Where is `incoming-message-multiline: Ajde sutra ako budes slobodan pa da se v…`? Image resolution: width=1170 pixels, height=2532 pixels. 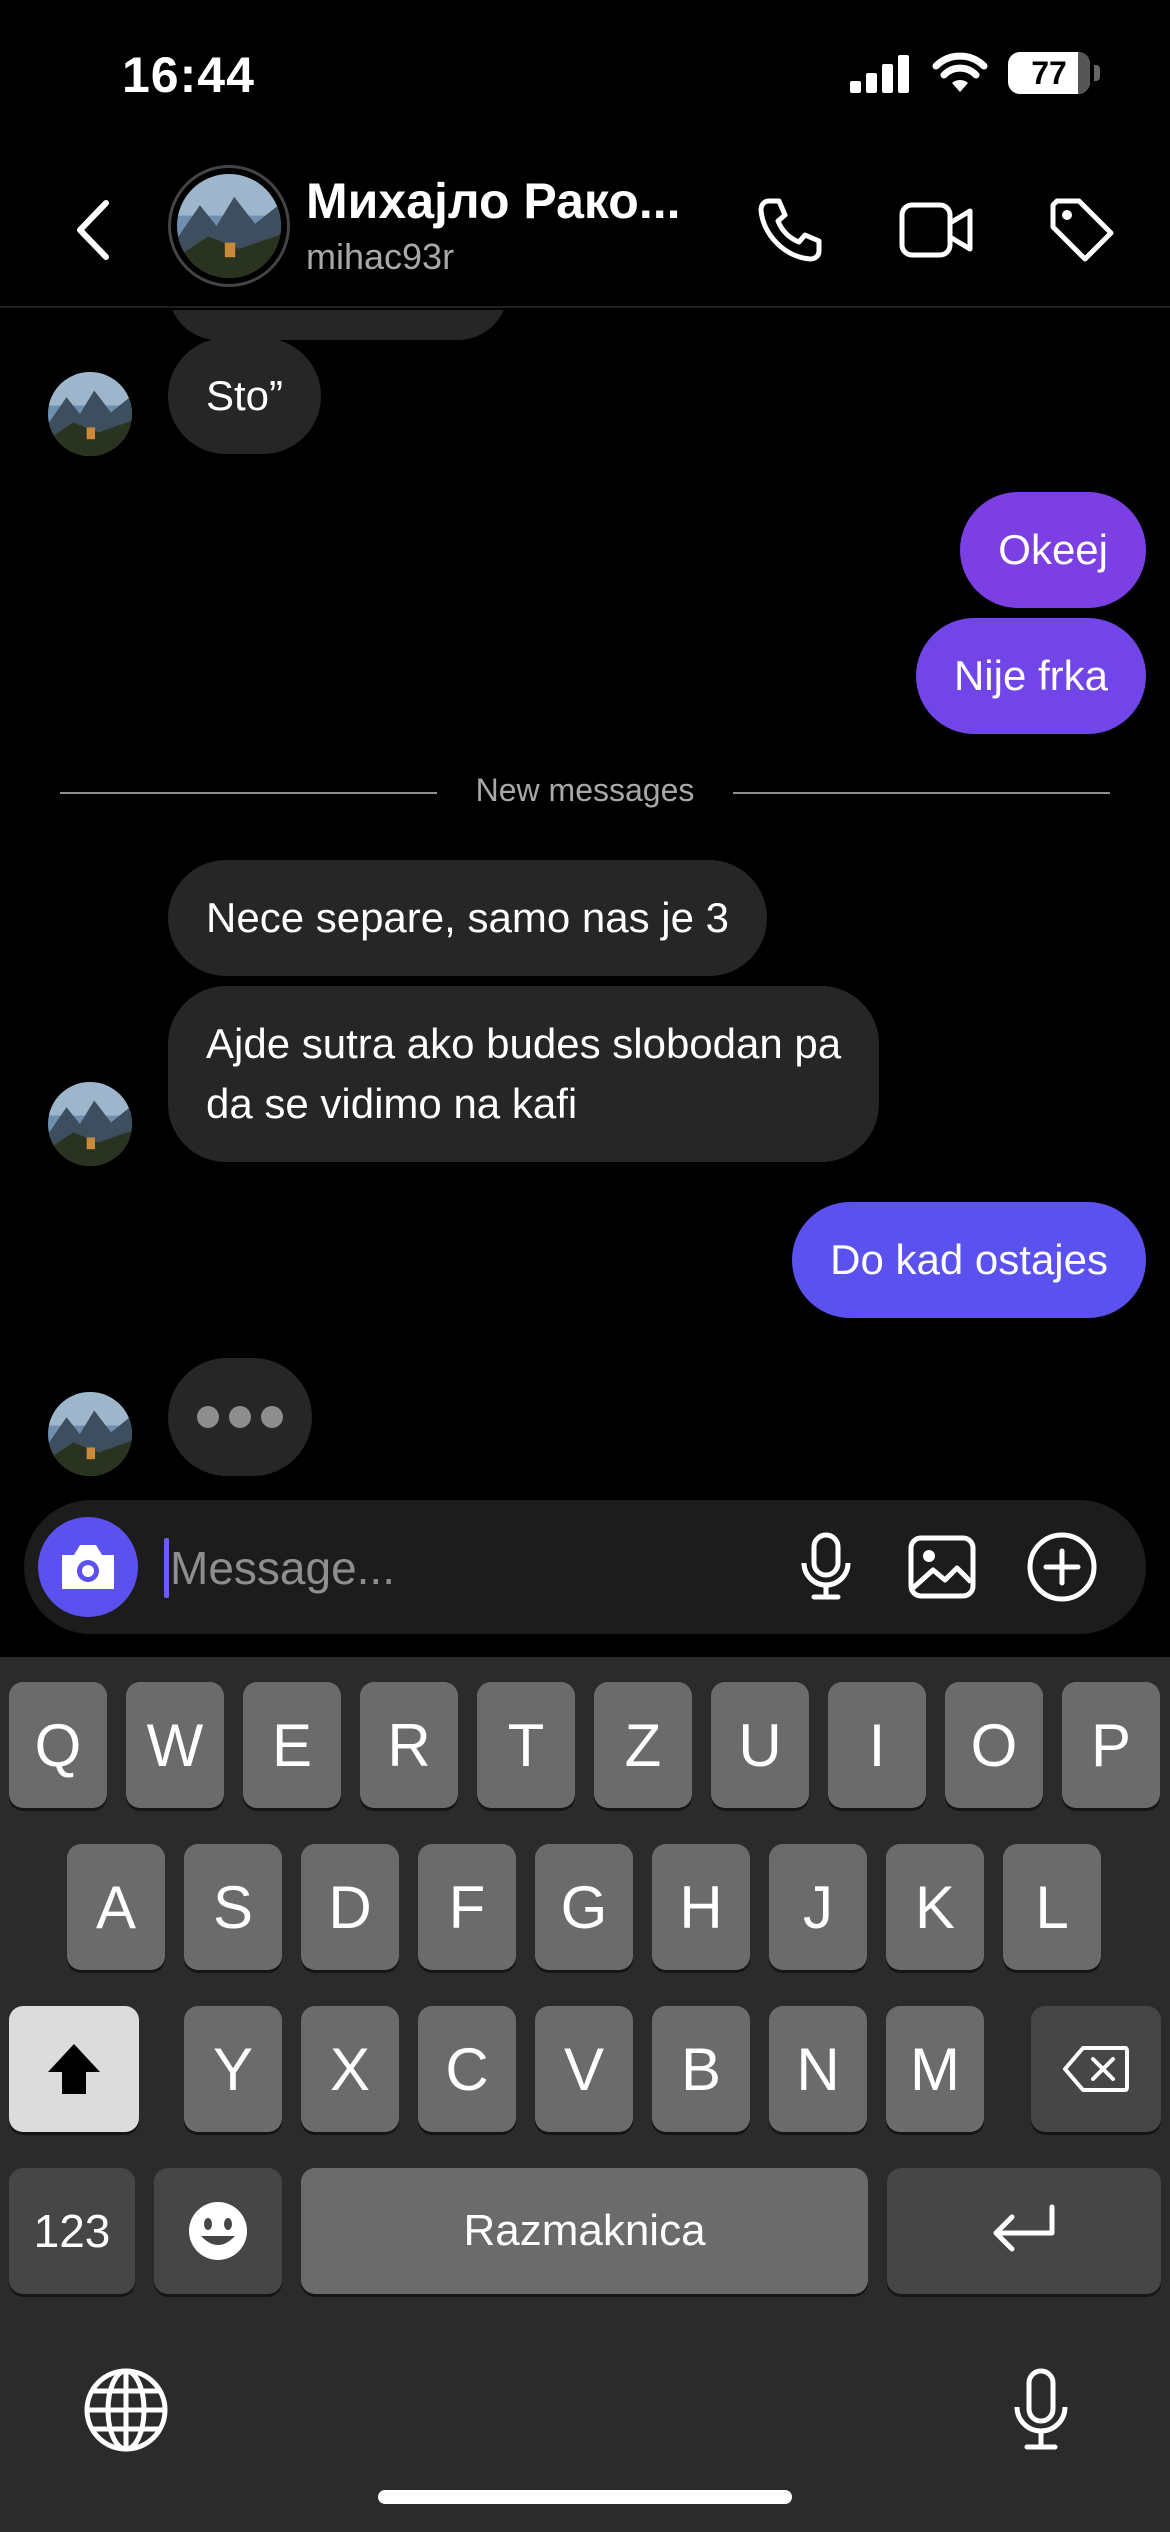
incoming-message-multiline: Ajde sutra ako budes slobodan pa da se v… is located at coordinates (524, 1074).